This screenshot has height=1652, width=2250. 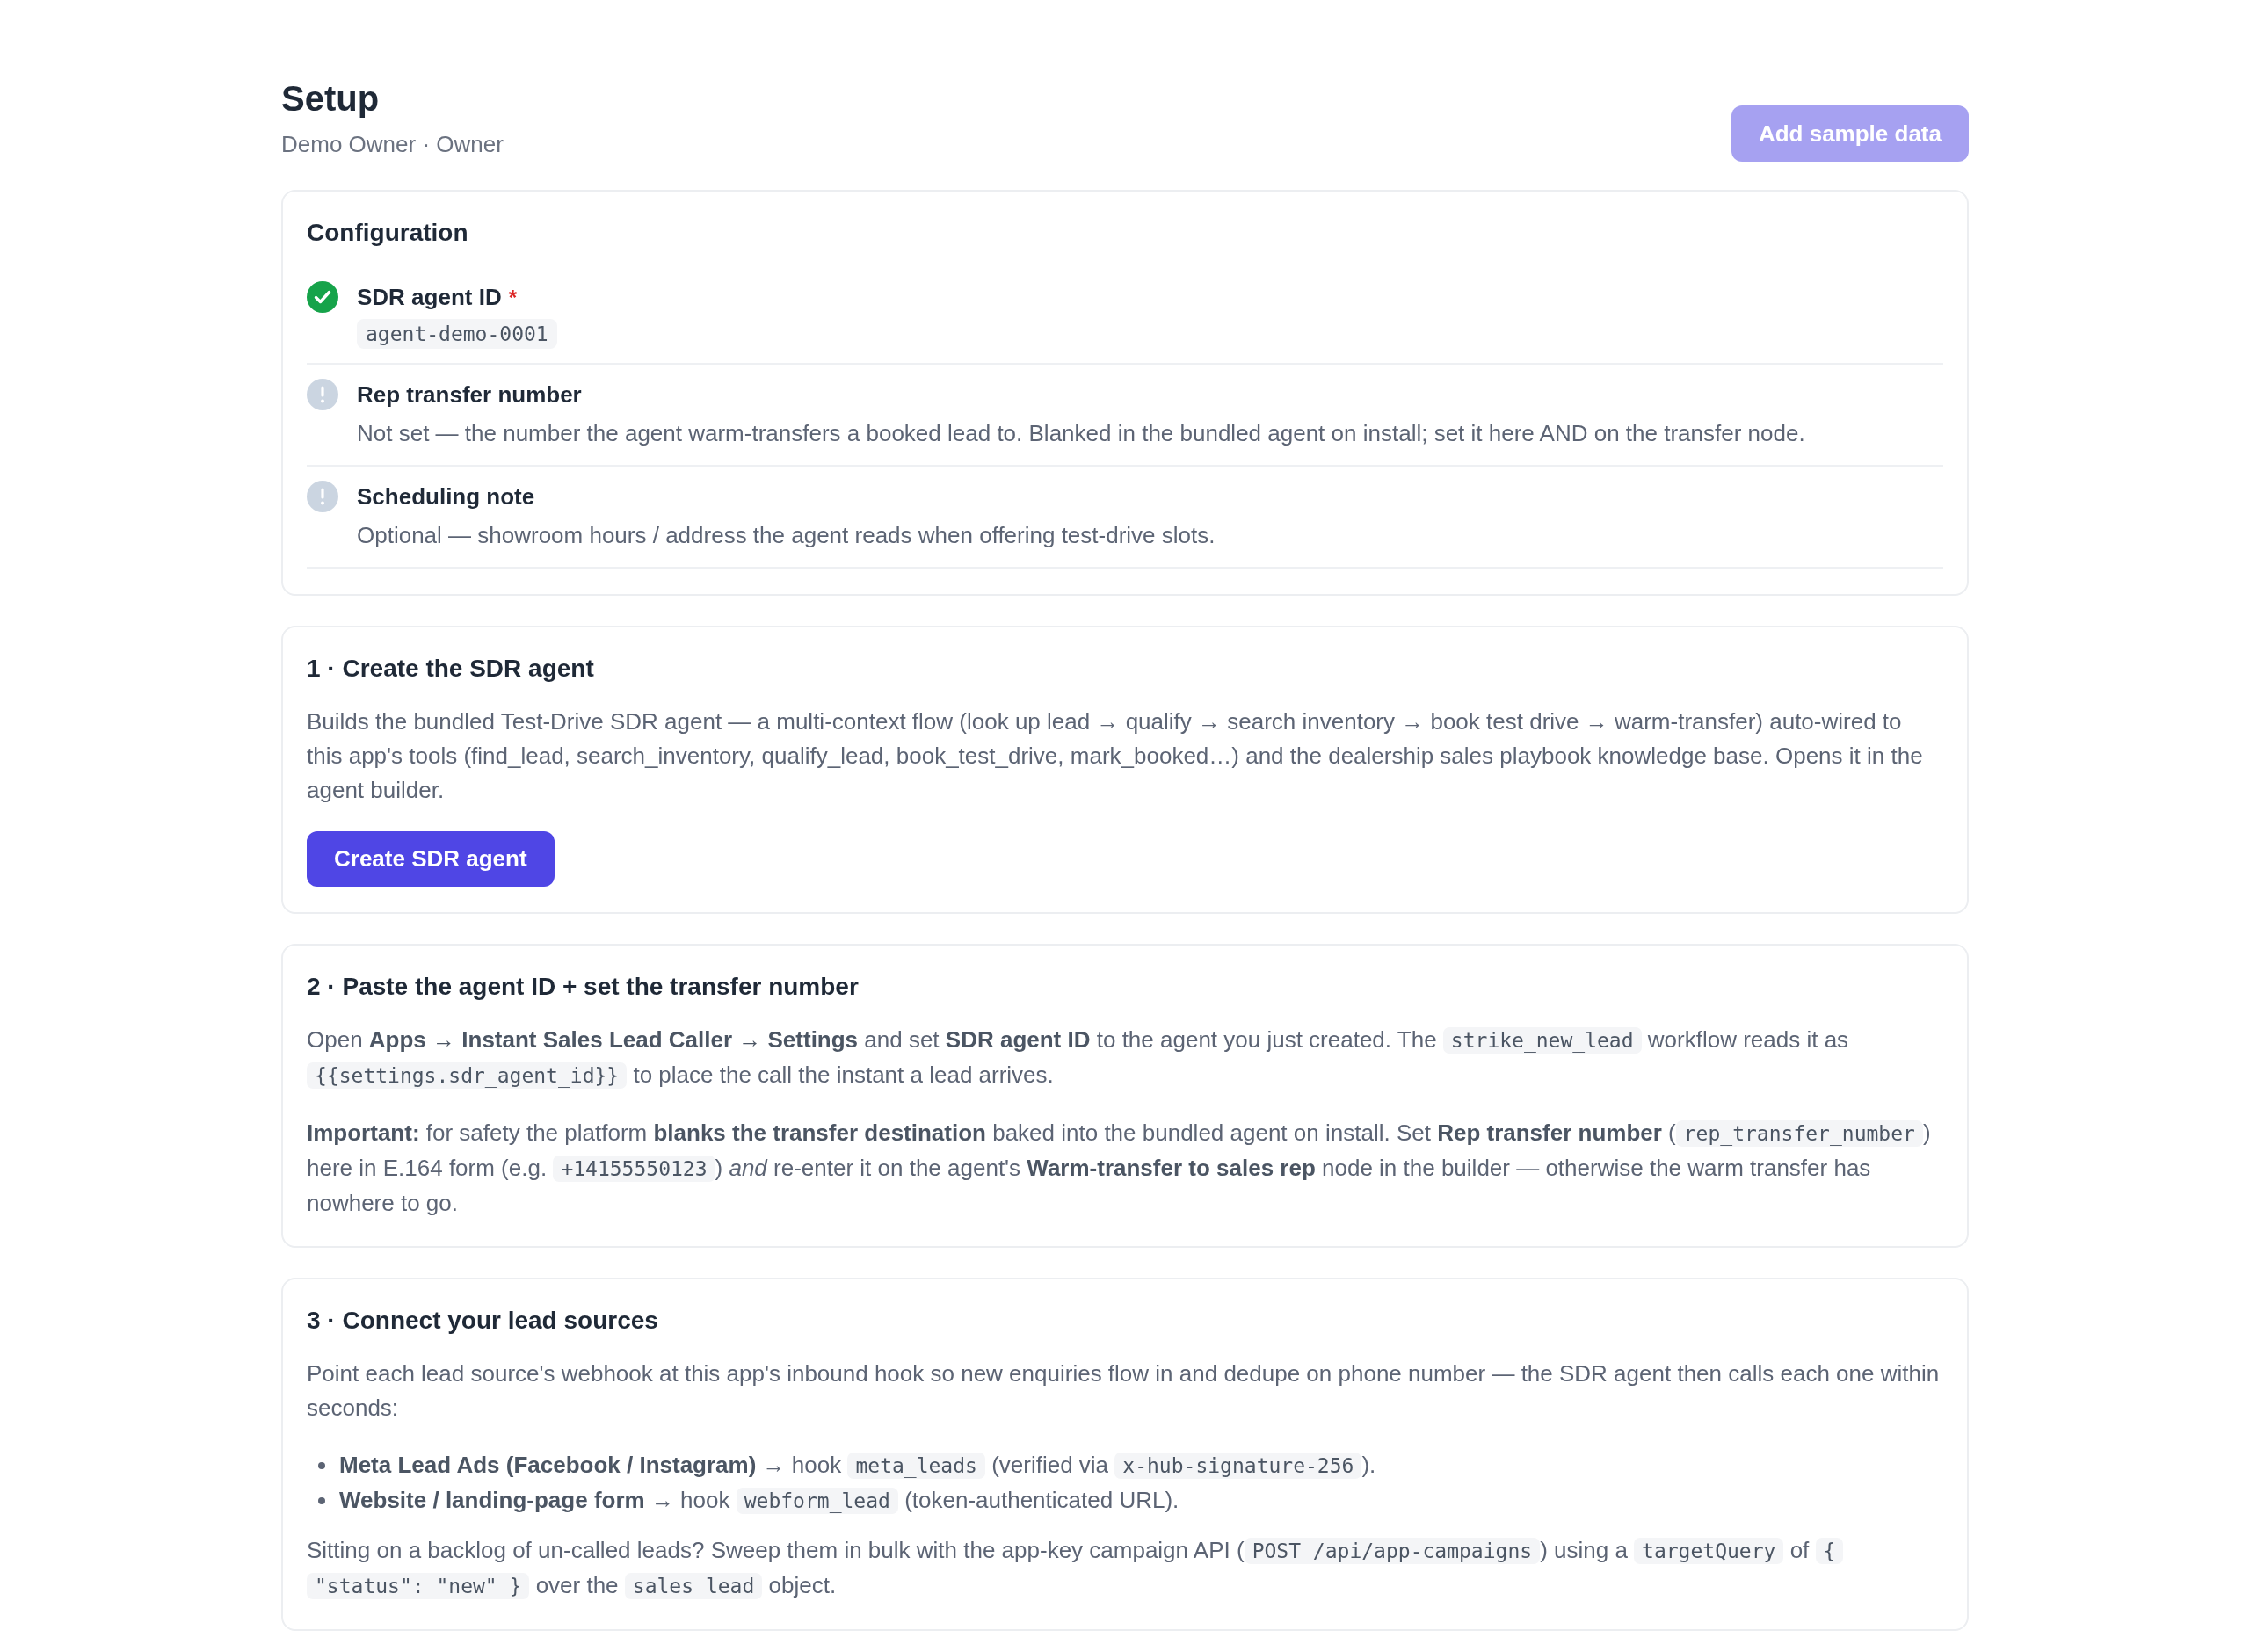 I want to click on page-subtitle: Demo Owner · Owner, so click(x=392, y=145).